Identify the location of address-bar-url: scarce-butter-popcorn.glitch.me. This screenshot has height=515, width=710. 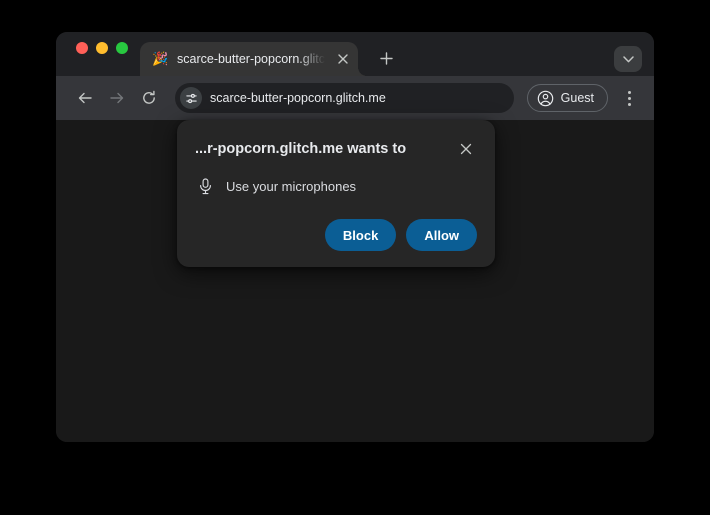
(298, 98).